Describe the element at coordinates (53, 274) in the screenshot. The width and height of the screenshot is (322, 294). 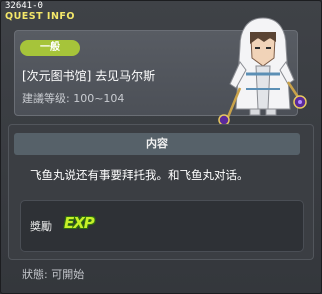
I see `quest-status: 狀態: 可開始` at that location.